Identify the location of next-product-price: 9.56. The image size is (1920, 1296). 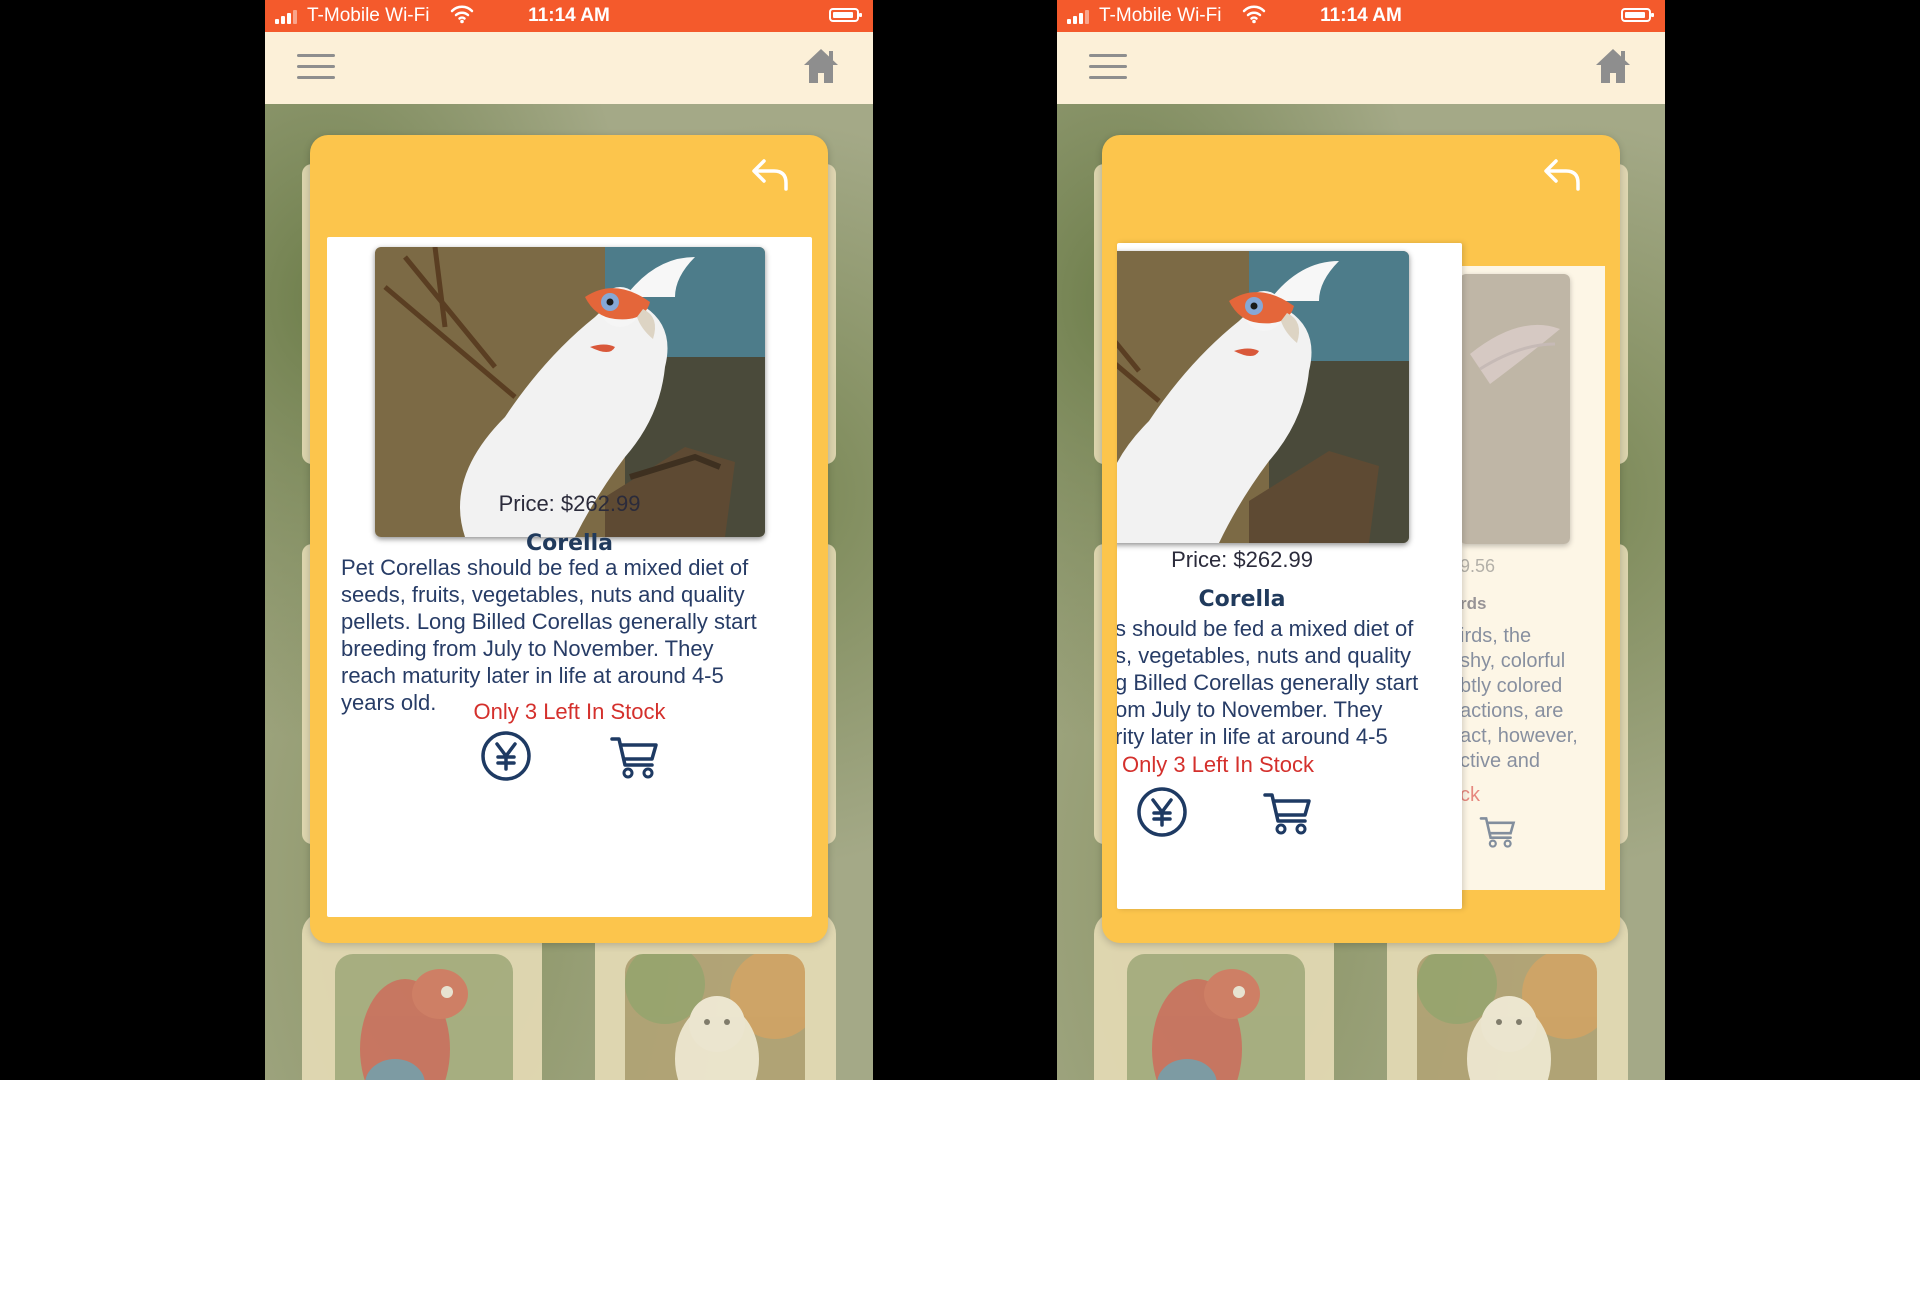
(1478, 566).